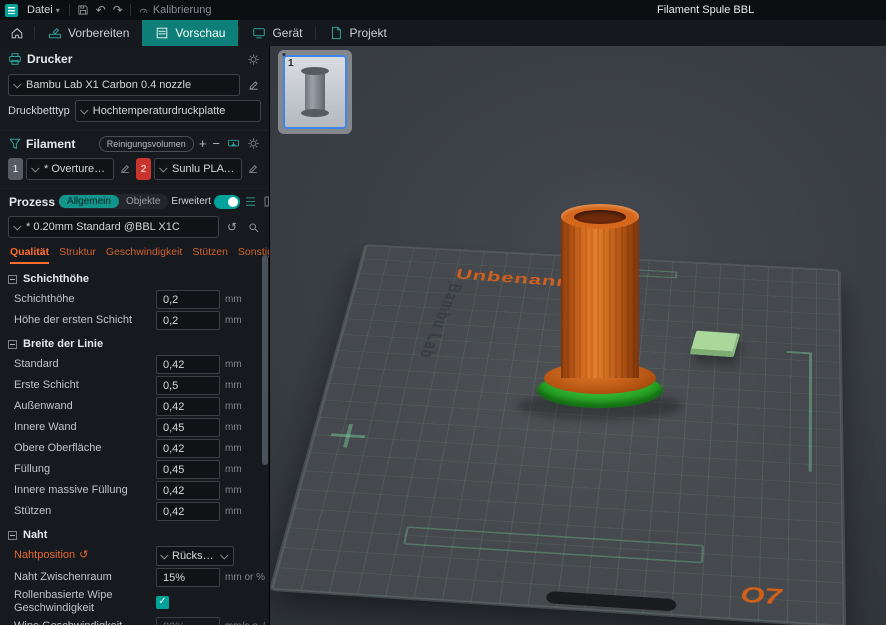 This screenshot has height=625, width=886. What do you see at coordinates (226, 201) in the screenshot?
I see `advanced-toggle` at bounding box center [226, 201].